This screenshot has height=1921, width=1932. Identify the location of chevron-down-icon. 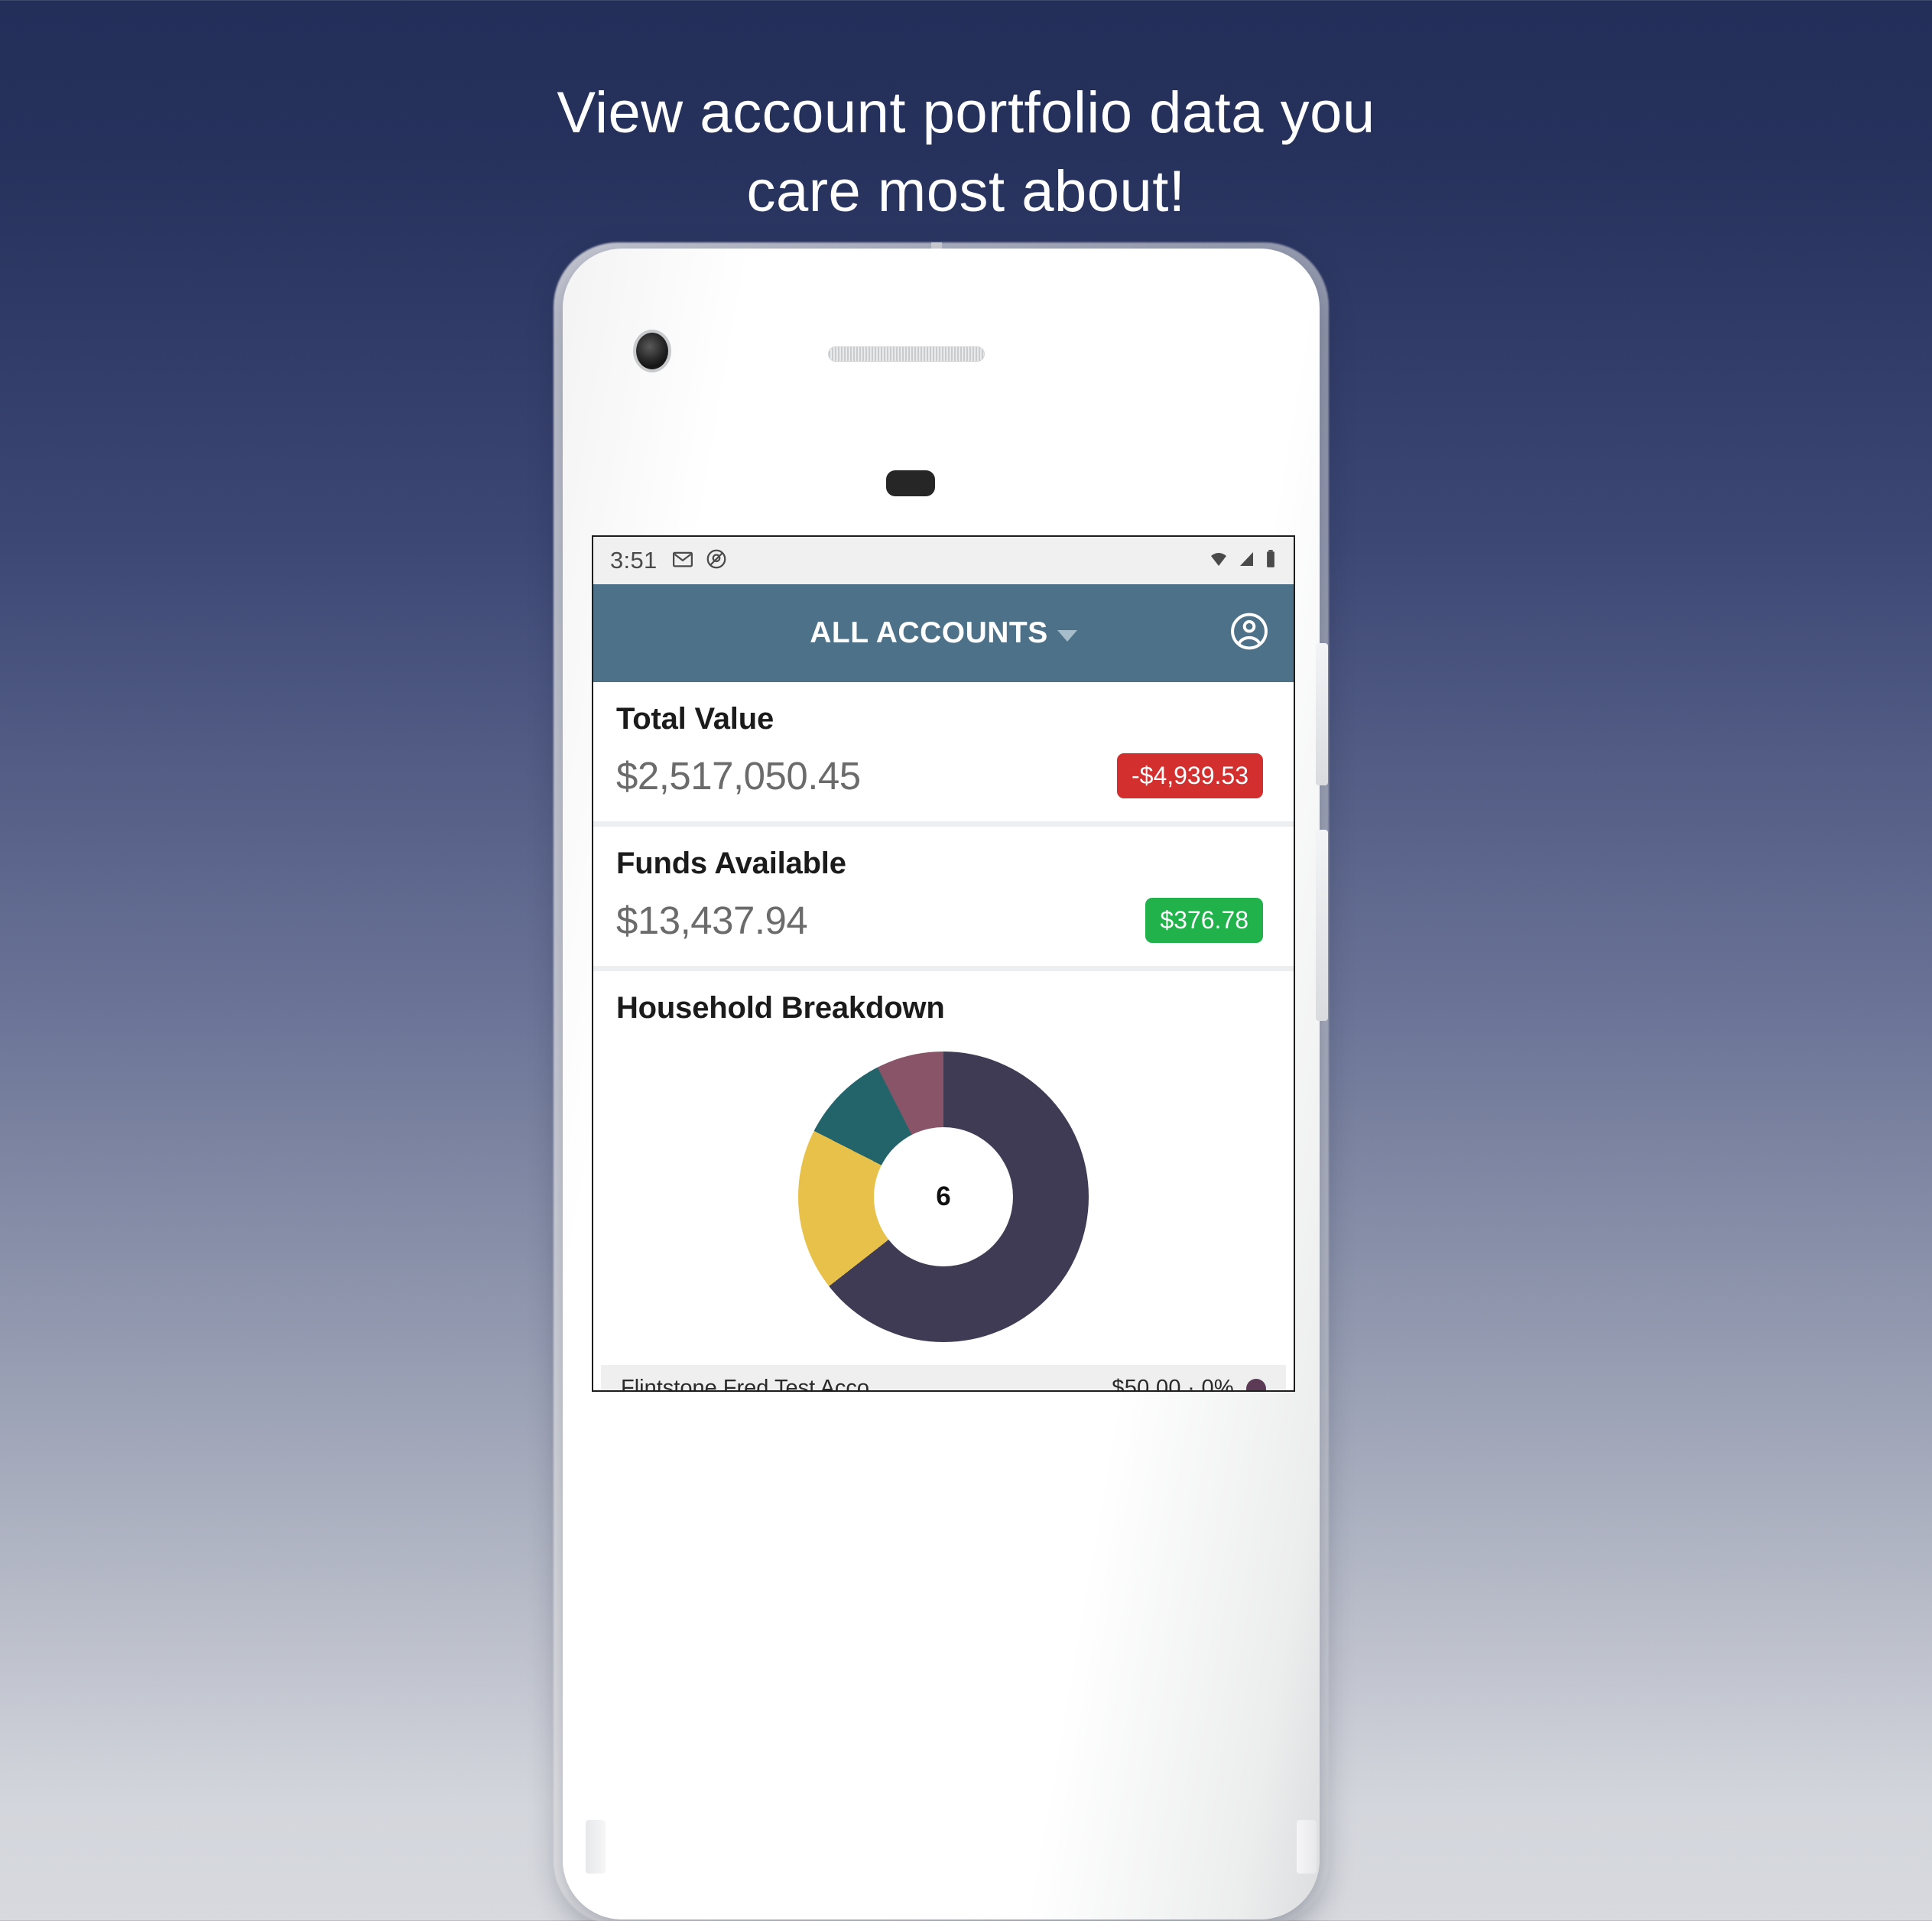
(1067, 635).